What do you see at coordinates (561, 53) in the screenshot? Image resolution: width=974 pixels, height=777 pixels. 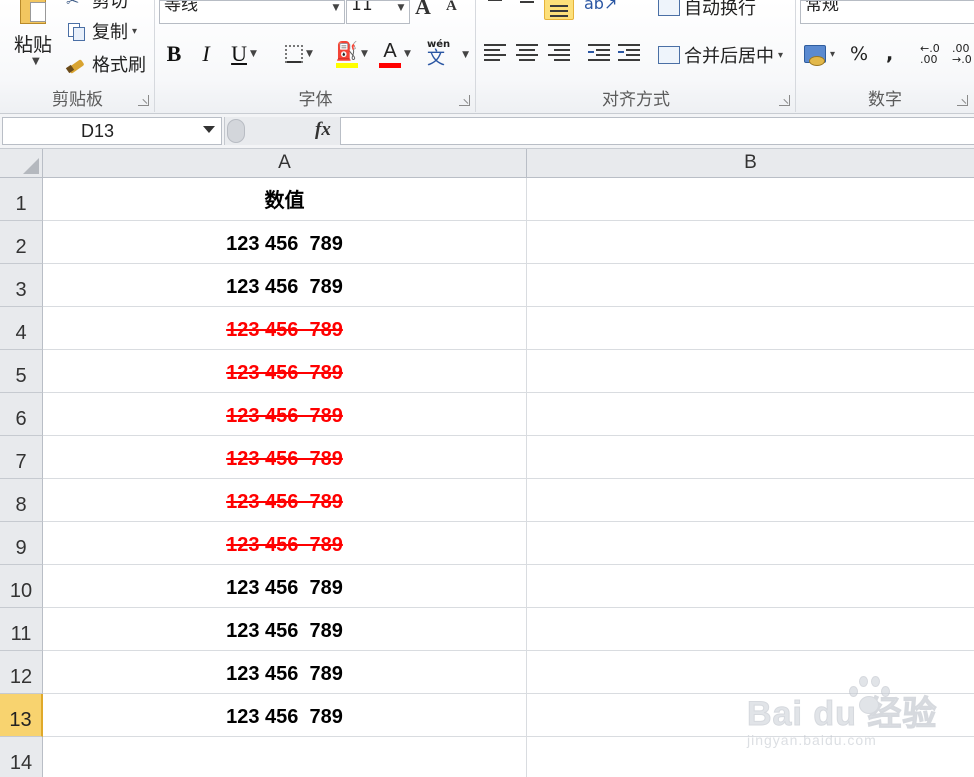 I see `align-right-button` at bounding box center [561, 53].